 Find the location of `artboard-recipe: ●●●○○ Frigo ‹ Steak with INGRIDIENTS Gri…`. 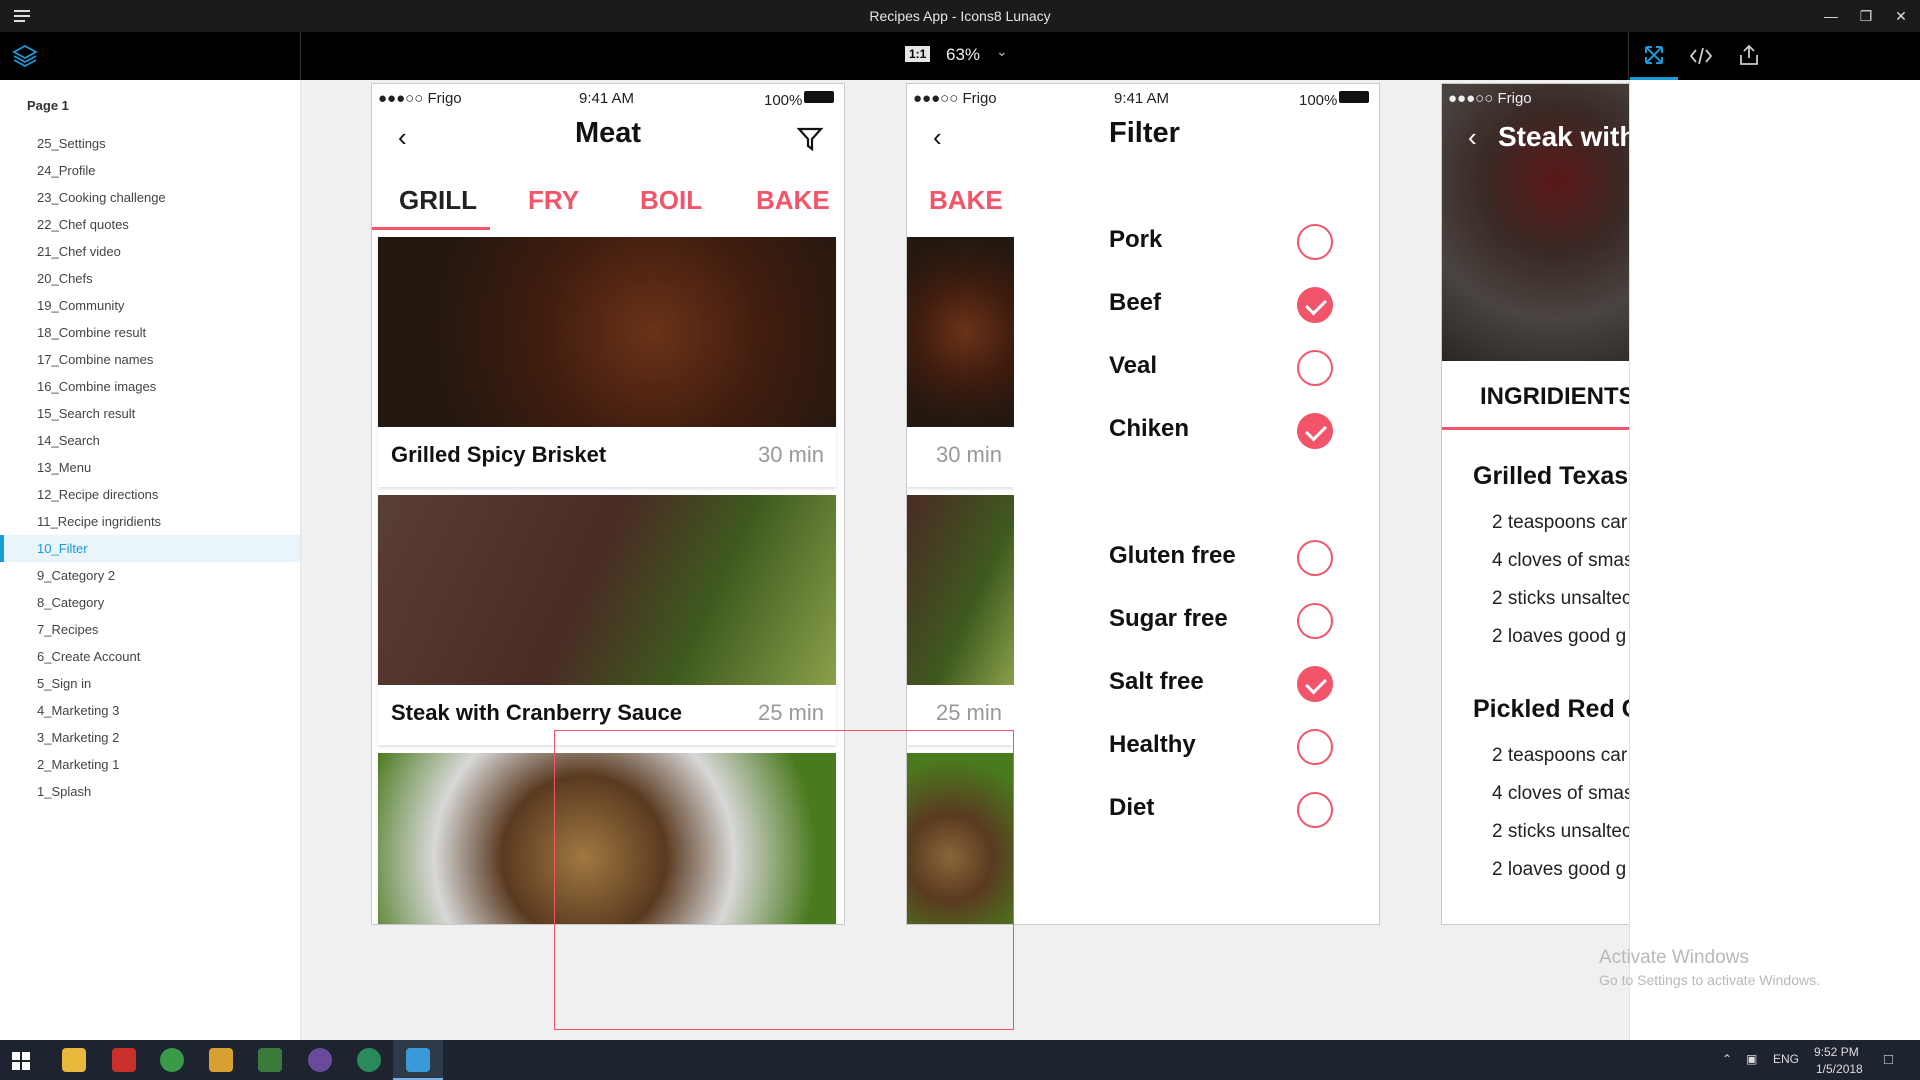

artboard-recipe: ●●●○○ Frigo ‹ Steak with INGRIDIENTS Gri… is located at coordinates (1535, 504).